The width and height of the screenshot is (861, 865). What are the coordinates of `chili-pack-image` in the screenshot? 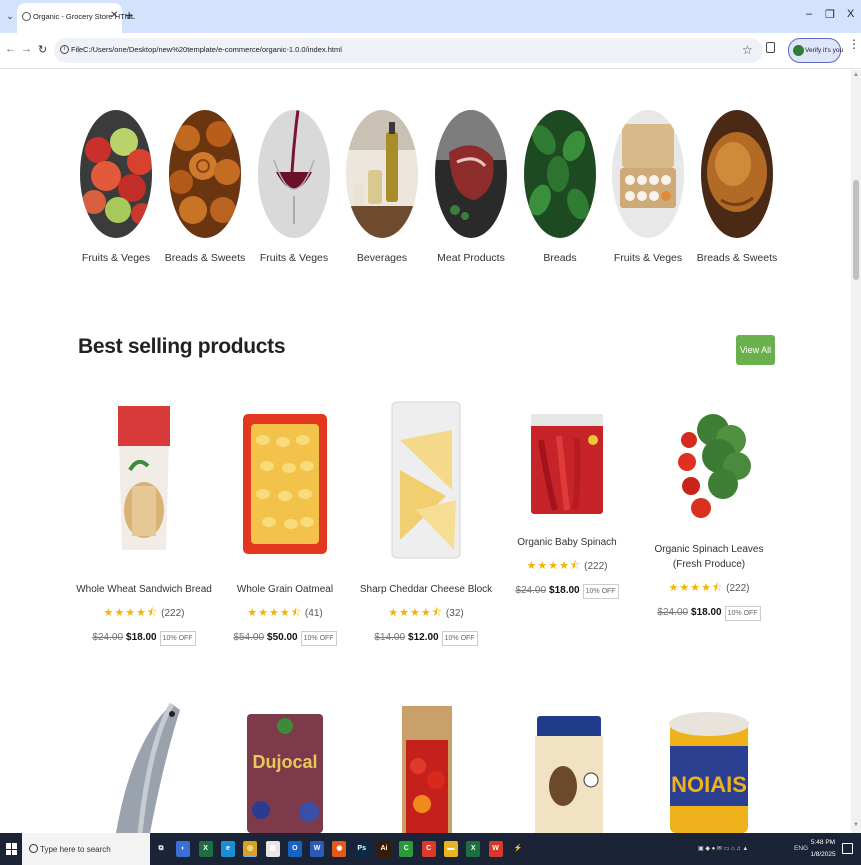 It's located at (567, 460).